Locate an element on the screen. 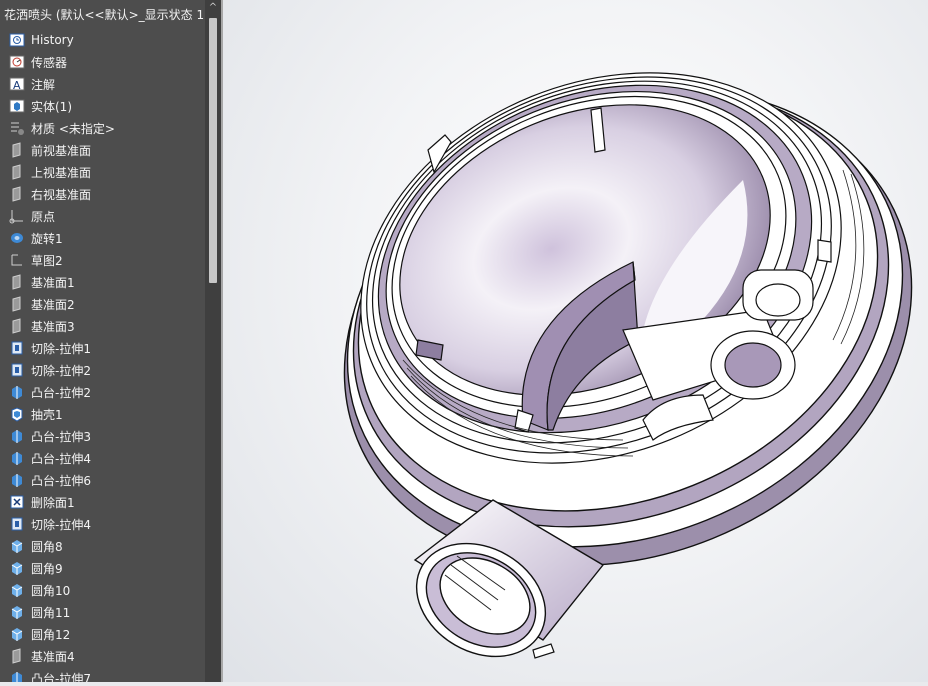 Image resolution: width=928 pixels, height=686 pixels. tree-item: 原点 is located at coordinates (102, 216).